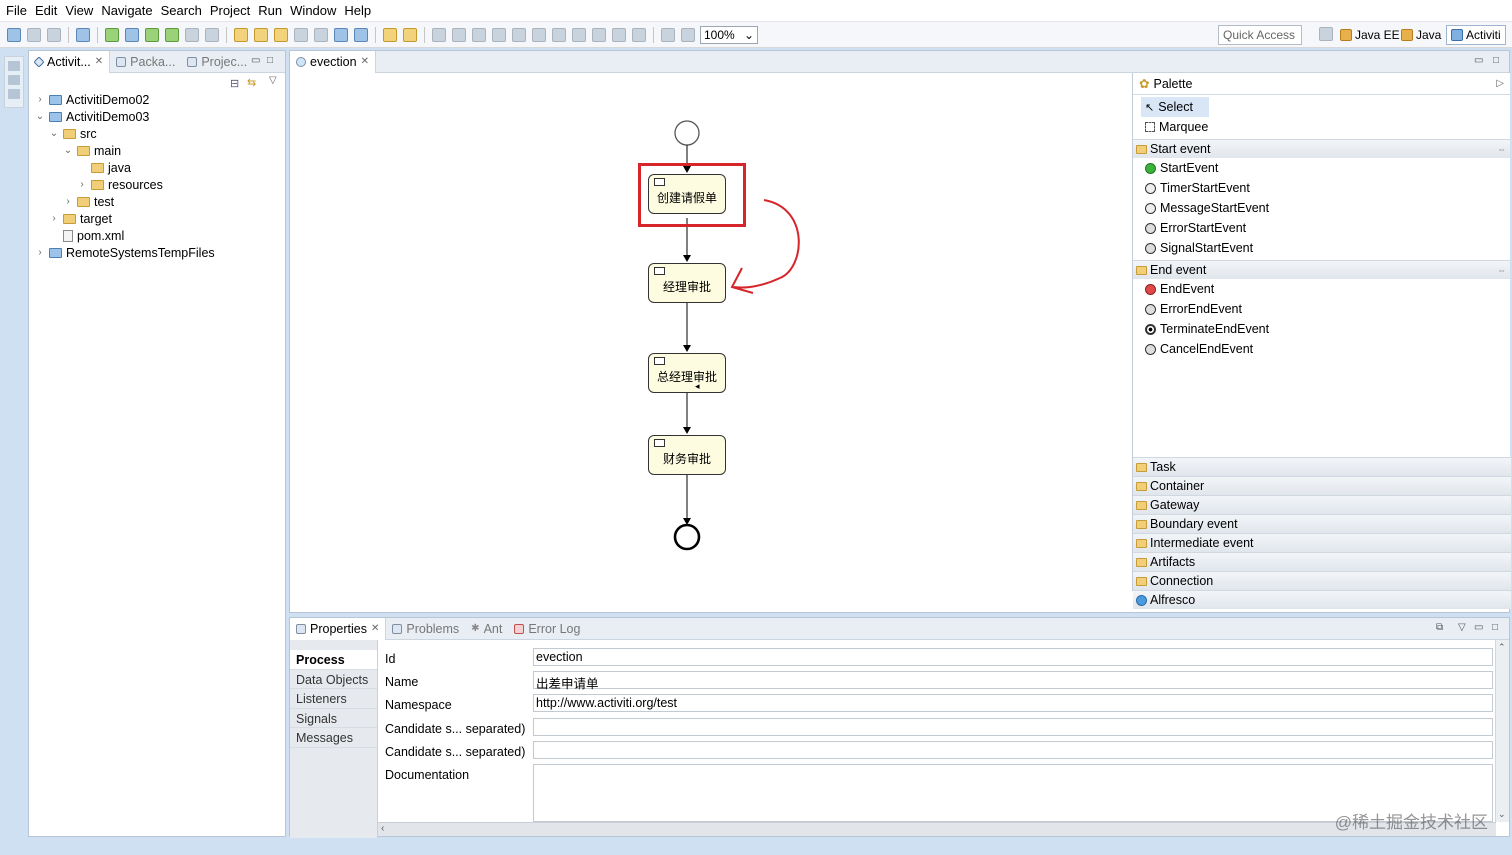  Describe the element at coordinates (54, 133) in the screenshot. I see `collapse-icon: ⌄` at that location.